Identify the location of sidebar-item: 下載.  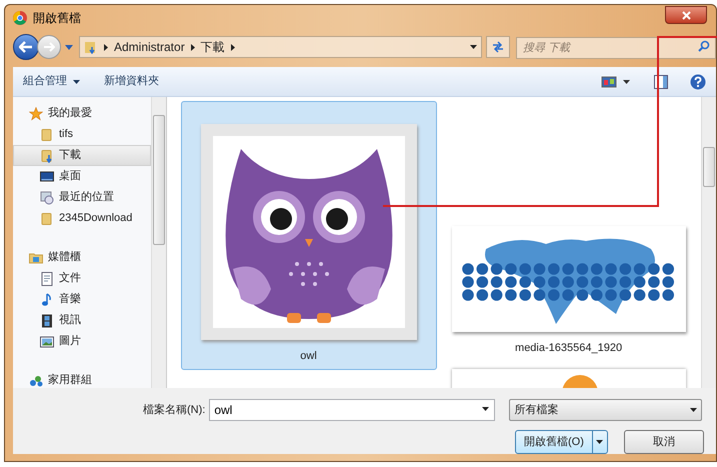
(82, 155).